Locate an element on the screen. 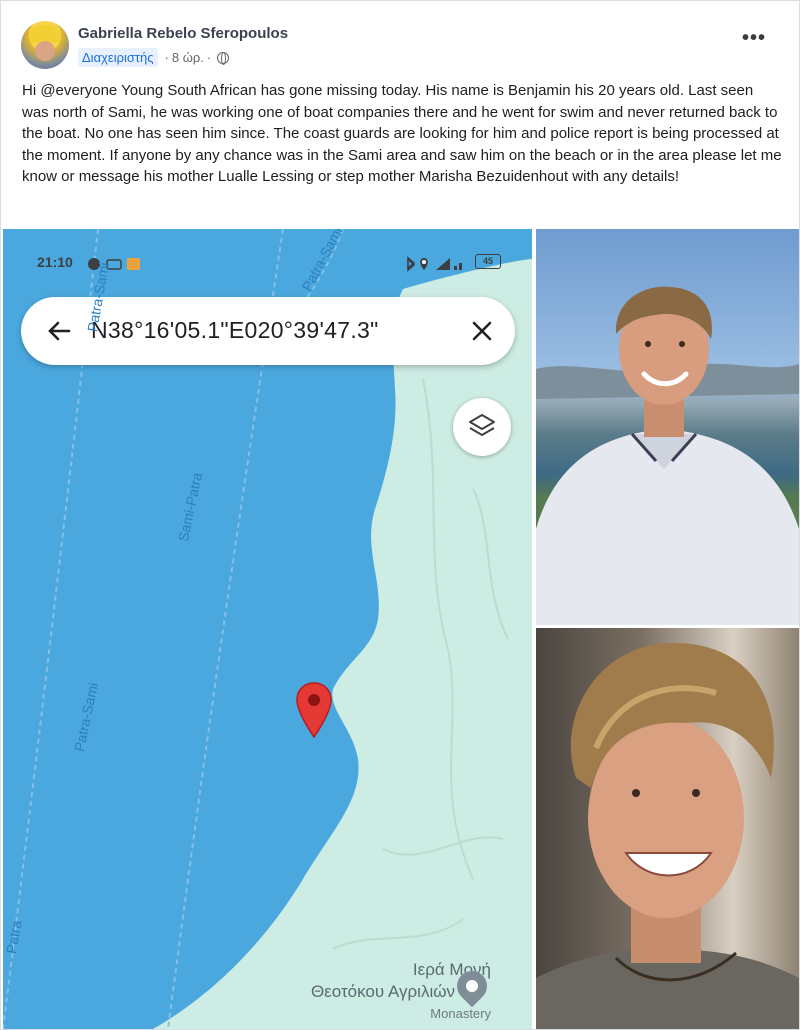 The image size is (800, 1030). post-meta: Διαχειριστής · 8 ώρ. · is located at coordinates (154, 57).